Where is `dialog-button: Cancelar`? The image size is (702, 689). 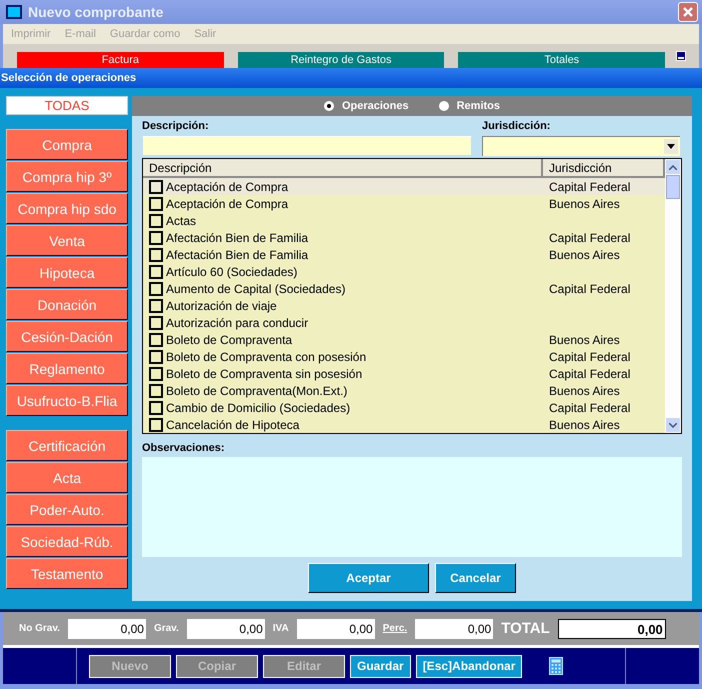 dialog-button: Cancelar is located at coordinates (475, 578).